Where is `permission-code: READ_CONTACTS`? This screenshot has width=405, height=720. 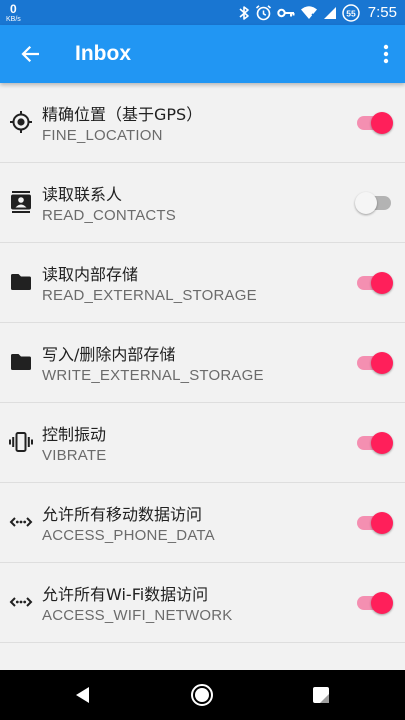
permission-code: READ_CONTACTS is located at coordinates (109, 215).